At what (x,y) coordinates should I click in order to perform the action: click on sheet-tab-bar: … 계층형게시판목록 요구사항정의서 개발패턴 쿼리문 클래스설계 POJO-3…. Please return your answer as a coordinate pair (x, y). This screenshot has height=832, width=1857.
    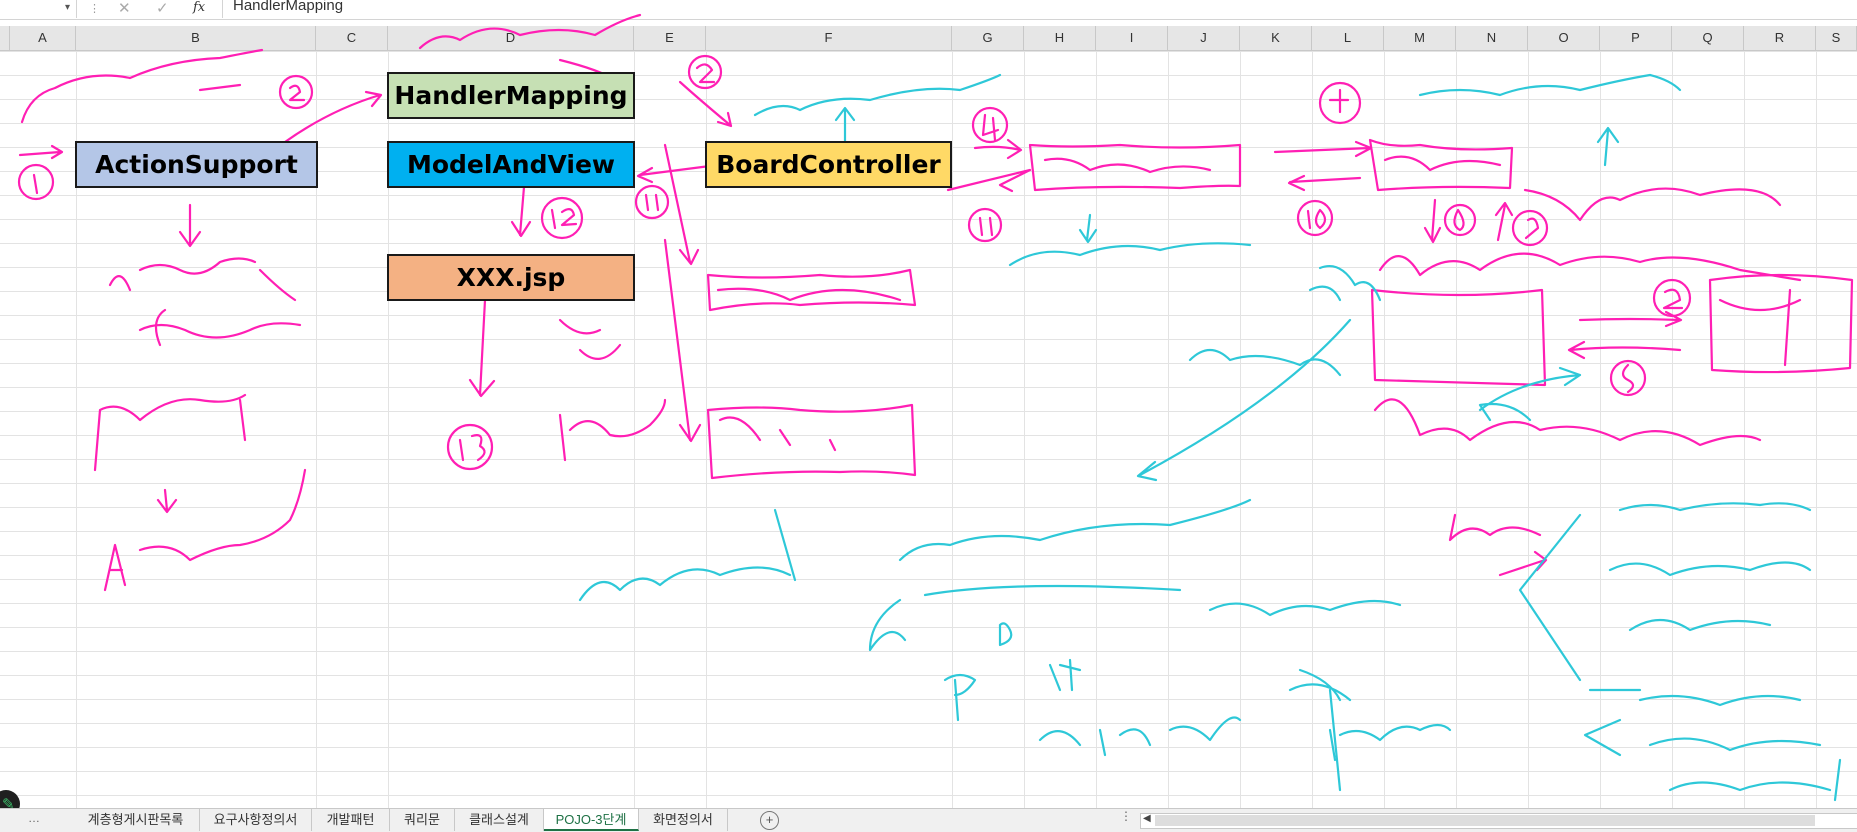
    Looking at the image, I should click on (928, 820).